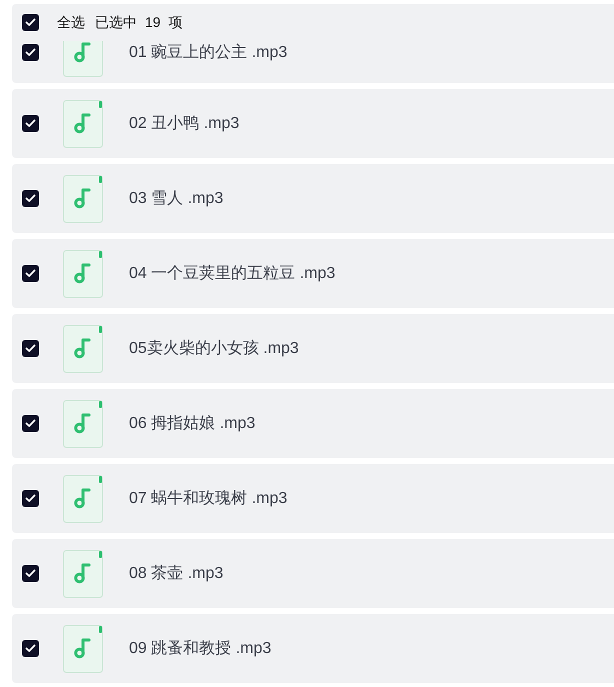 The width and height of the screenshot is (614, 687). What do you see at coordinates (232, 274) in the screenshot?
I see `file-name: 04 一个豆荚里的五粒豆 .mp3` at bounding box center [232, 274].